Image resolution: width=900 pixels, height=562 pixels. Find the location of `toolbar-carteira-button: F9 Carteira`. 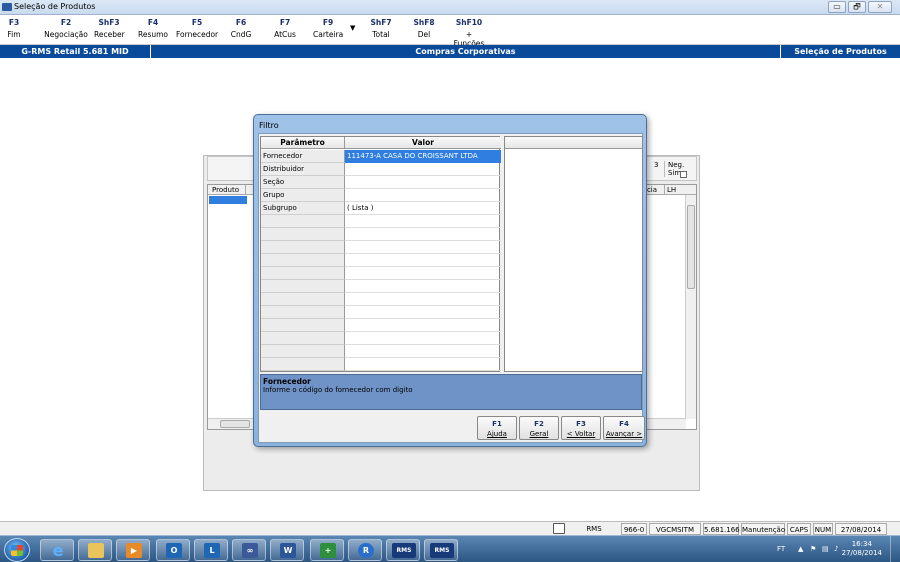

toolbar-carteira-button: F9 Carteira is located at coordinates (328, 28).